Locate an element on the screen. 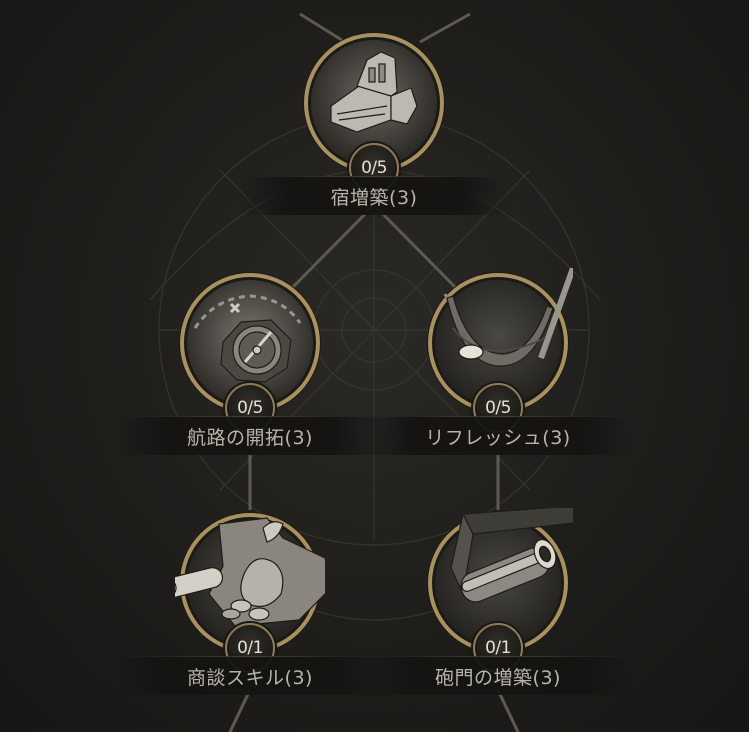 Image resolution: width=749 pixels, height=732 pixels. skill-node-negotiation-skill: 0/1 is located at coordinates (250, 590).